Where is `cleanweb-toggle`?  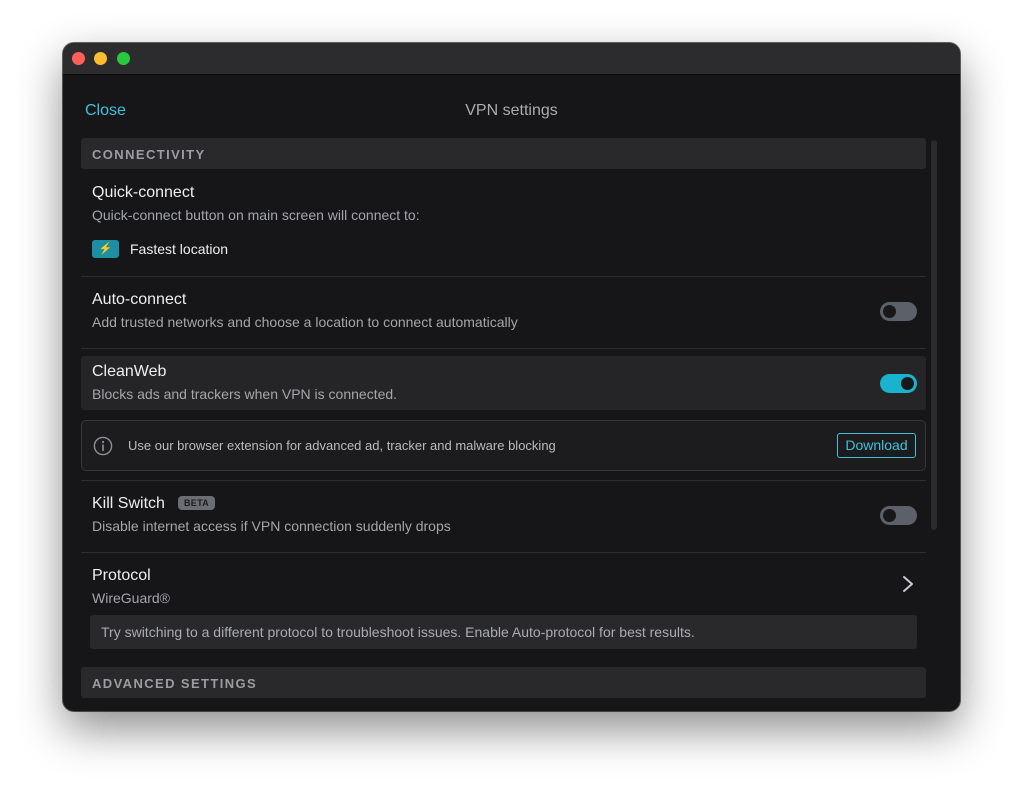
cleanweb-toggle is located at coordinates (898, 383).